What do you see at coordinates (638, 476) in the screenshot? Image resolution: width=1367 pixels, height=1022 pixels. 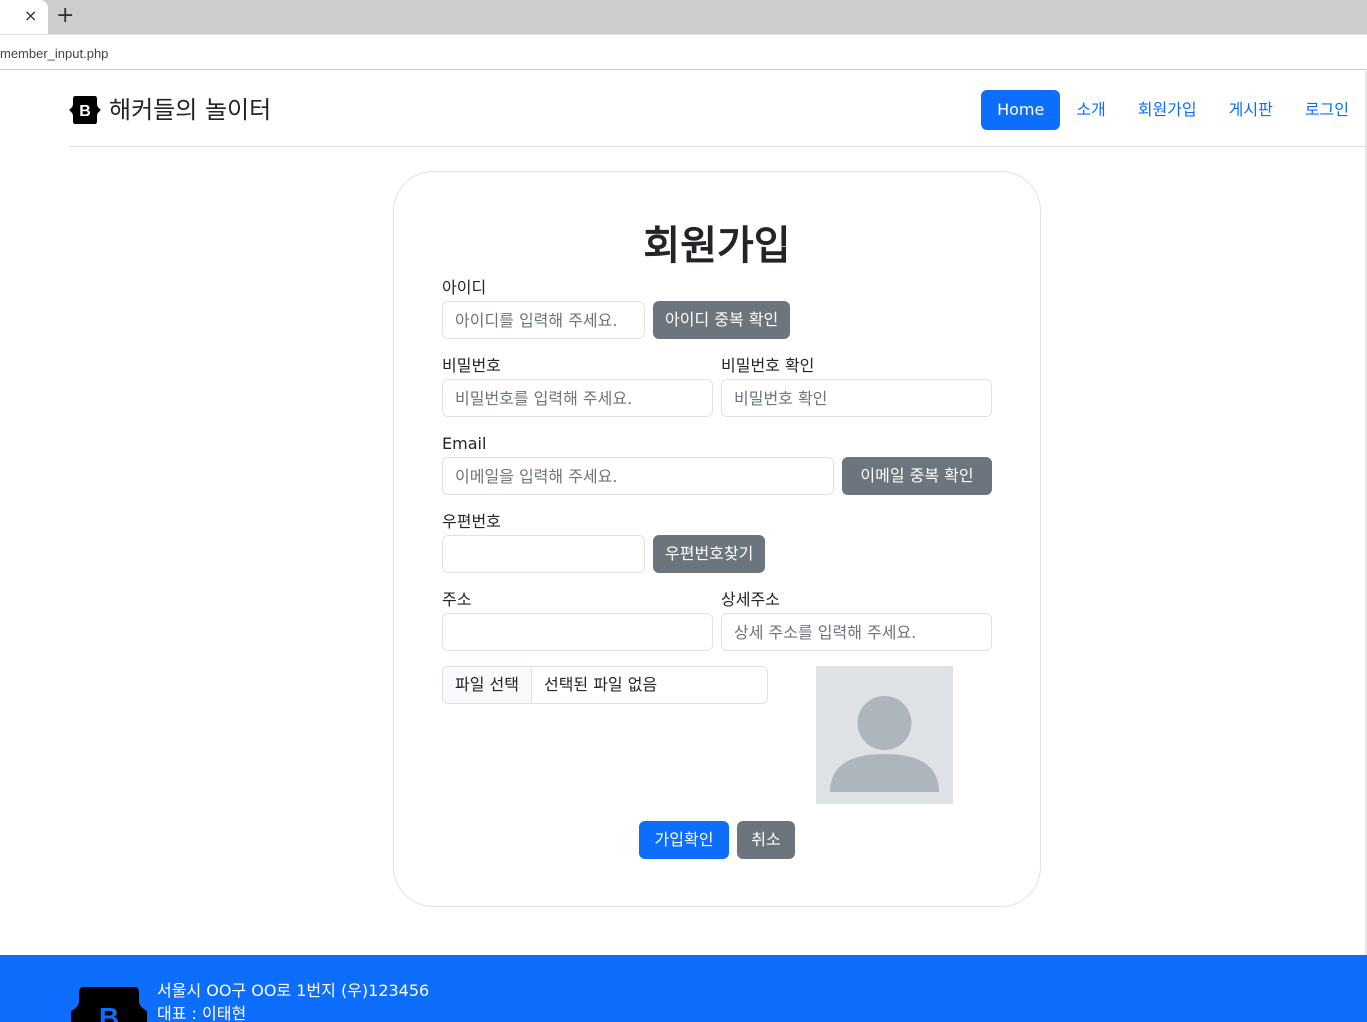 I see `email-input` at bounding box center [638, 476].